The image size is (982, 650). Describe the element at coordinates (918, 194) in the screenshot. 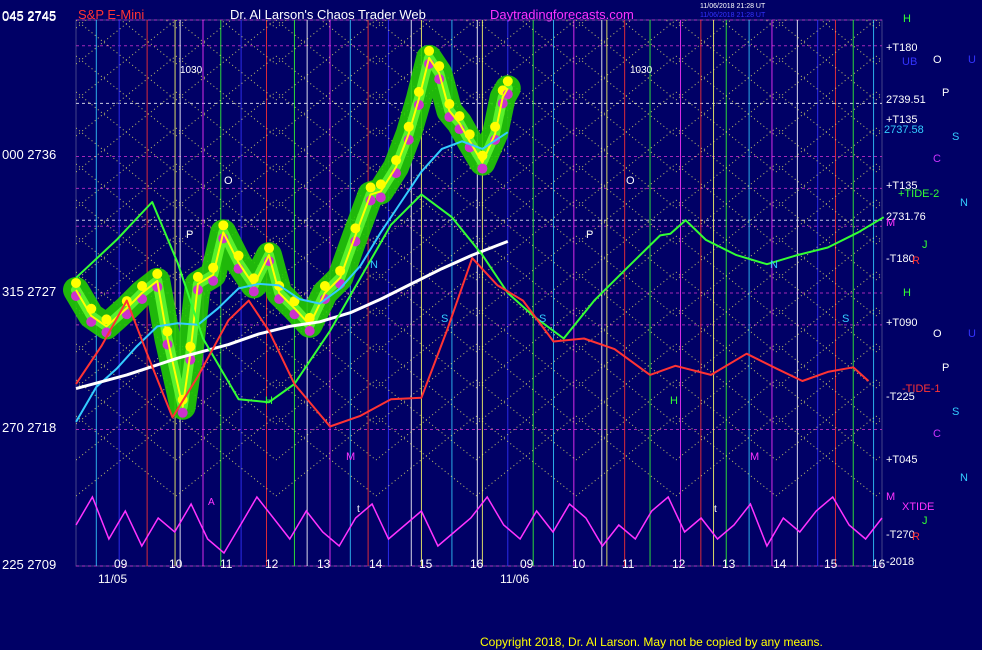

I see `right-label: +TIDE-2` at that location.